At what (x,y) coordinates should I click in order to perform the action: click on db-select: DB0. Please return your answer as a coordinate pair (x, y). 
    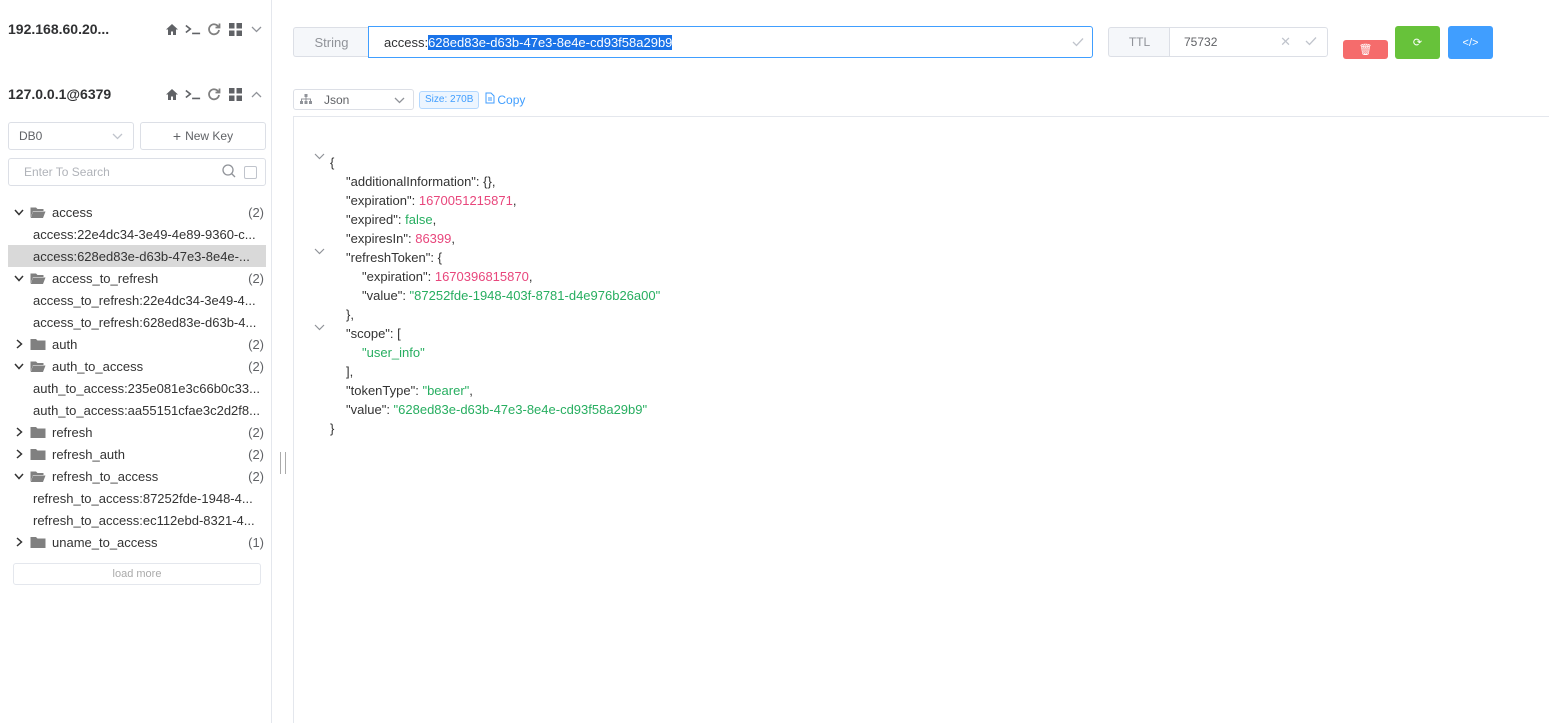
    Looking at the image, I should click on (71, 136).